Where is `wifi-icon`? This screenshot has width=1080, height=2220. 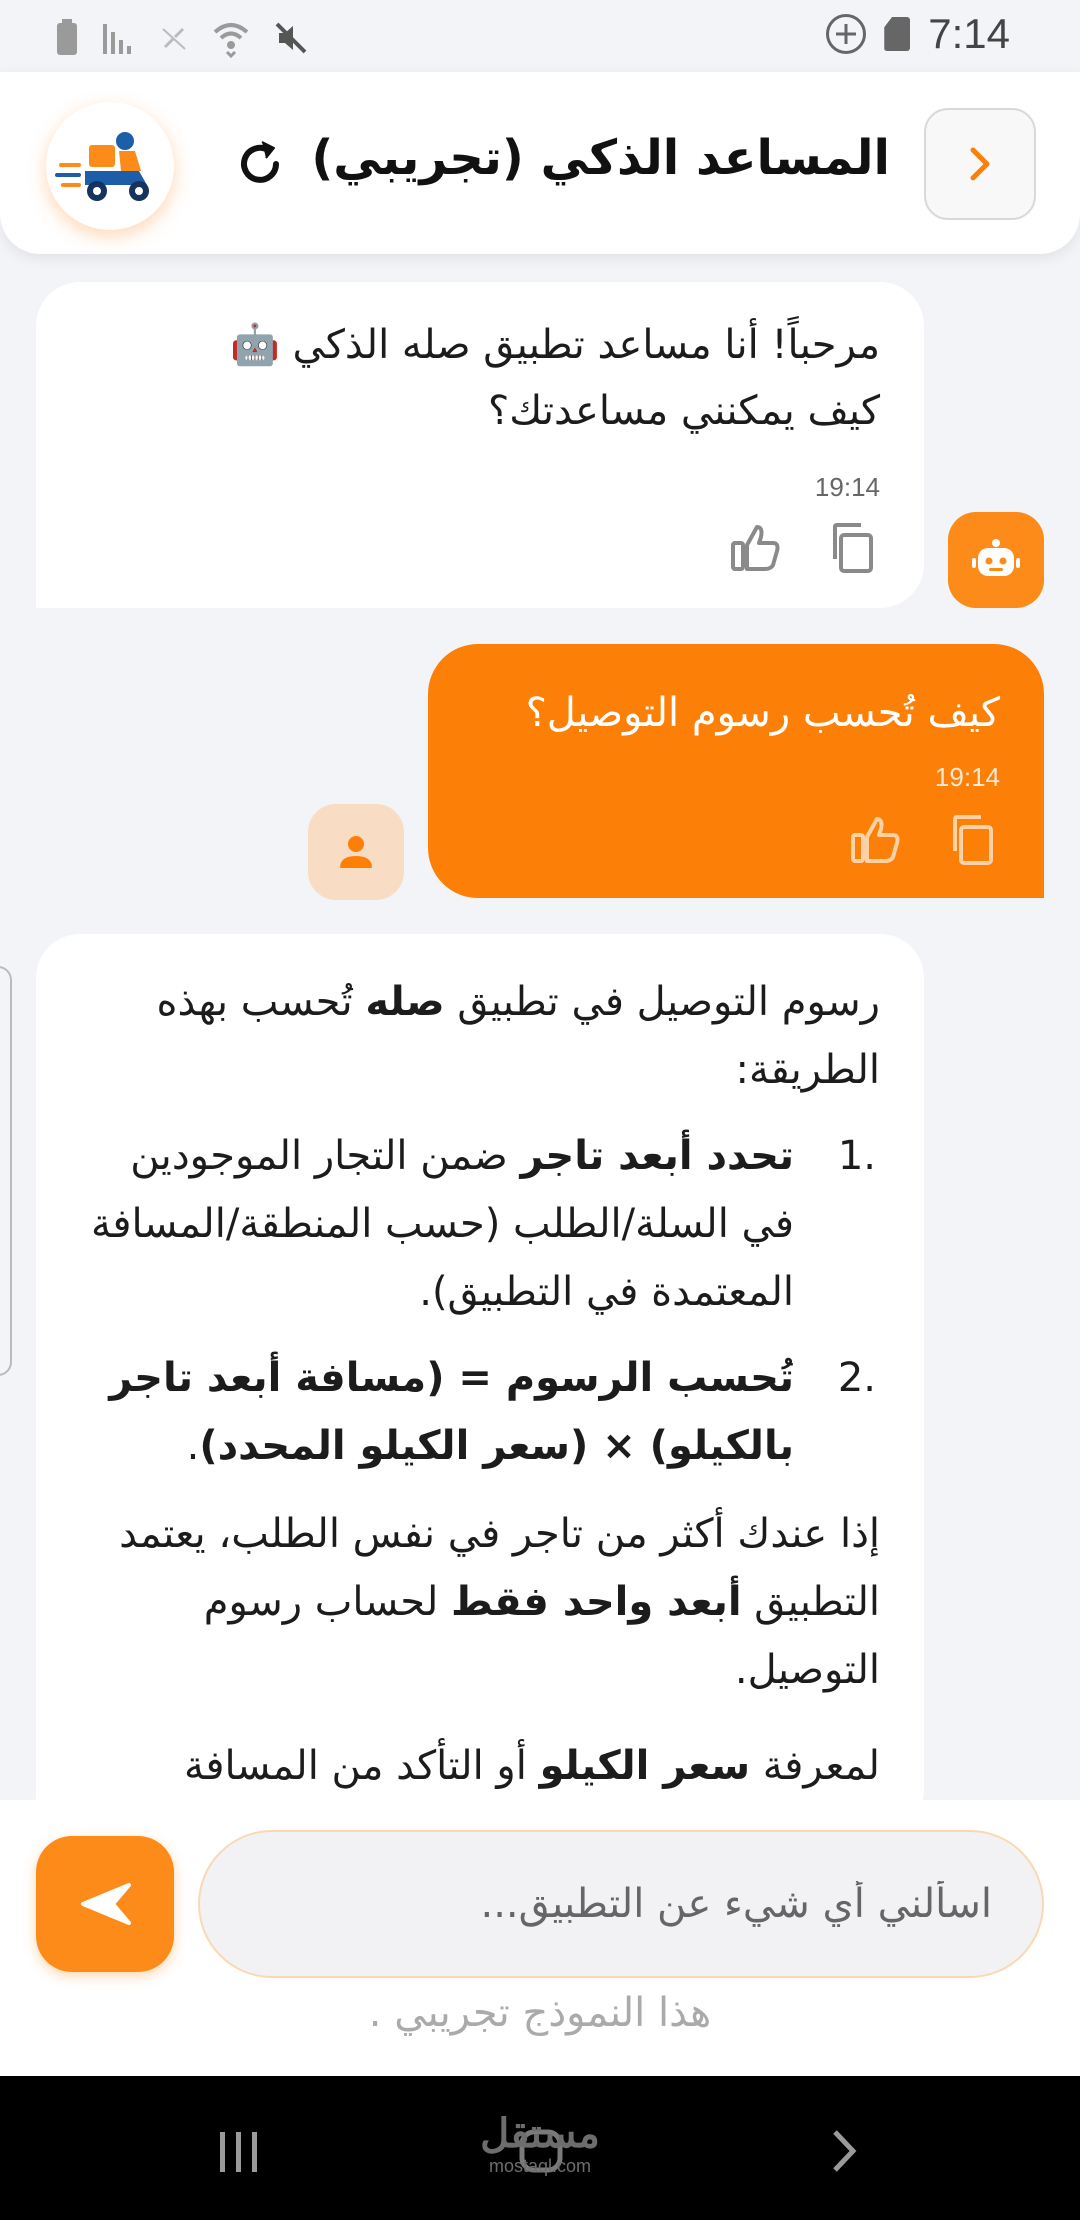
wifi-icon is located at coordinates (231, 42).